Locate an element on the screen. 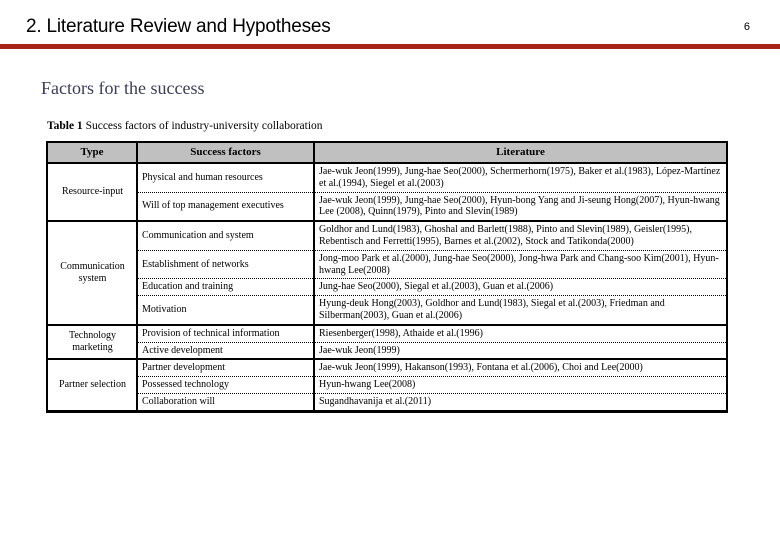  cell-type: Technology marketing is located at coordinates (92, 342).